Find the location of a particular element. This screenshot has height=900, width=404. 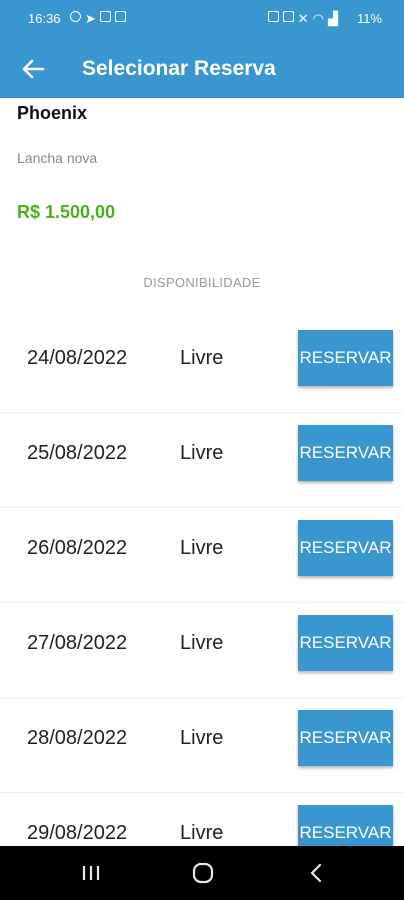

boat-name: Phoenix is located at coordinates (52, 113).